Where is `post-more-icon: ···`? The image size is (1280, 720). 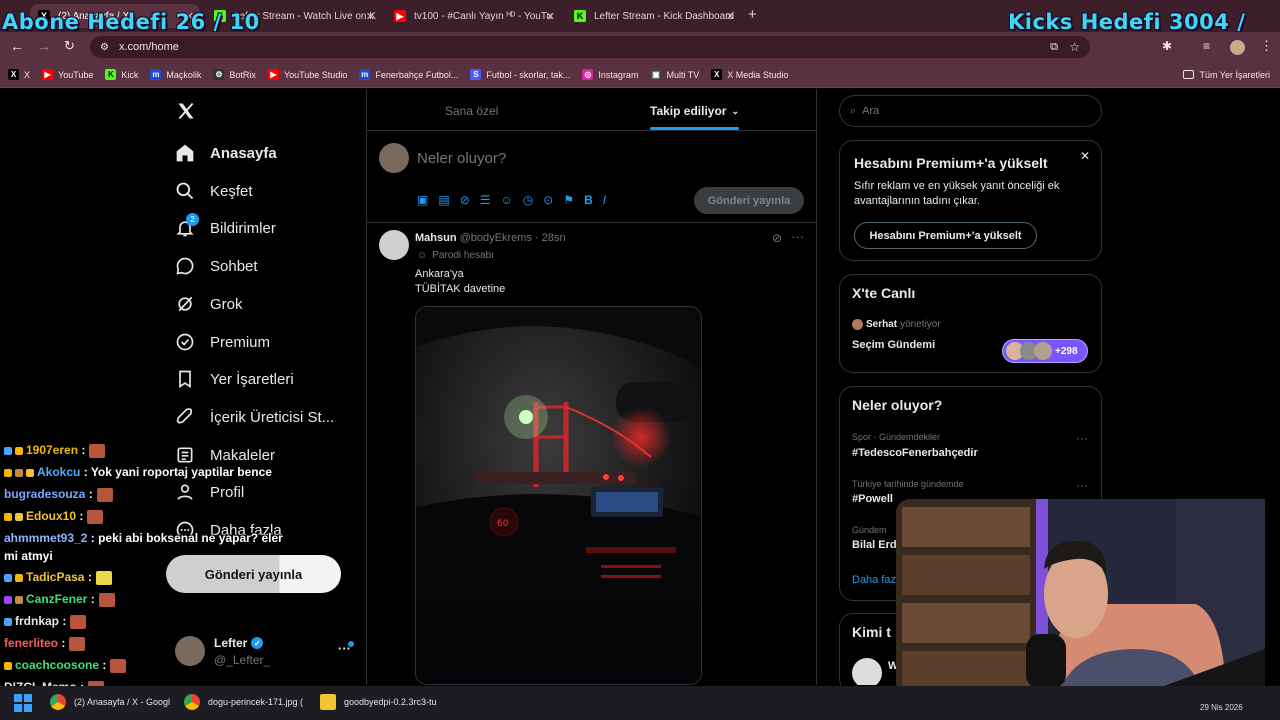 post-more-icon: ··· is located at coordinates (797, 236).